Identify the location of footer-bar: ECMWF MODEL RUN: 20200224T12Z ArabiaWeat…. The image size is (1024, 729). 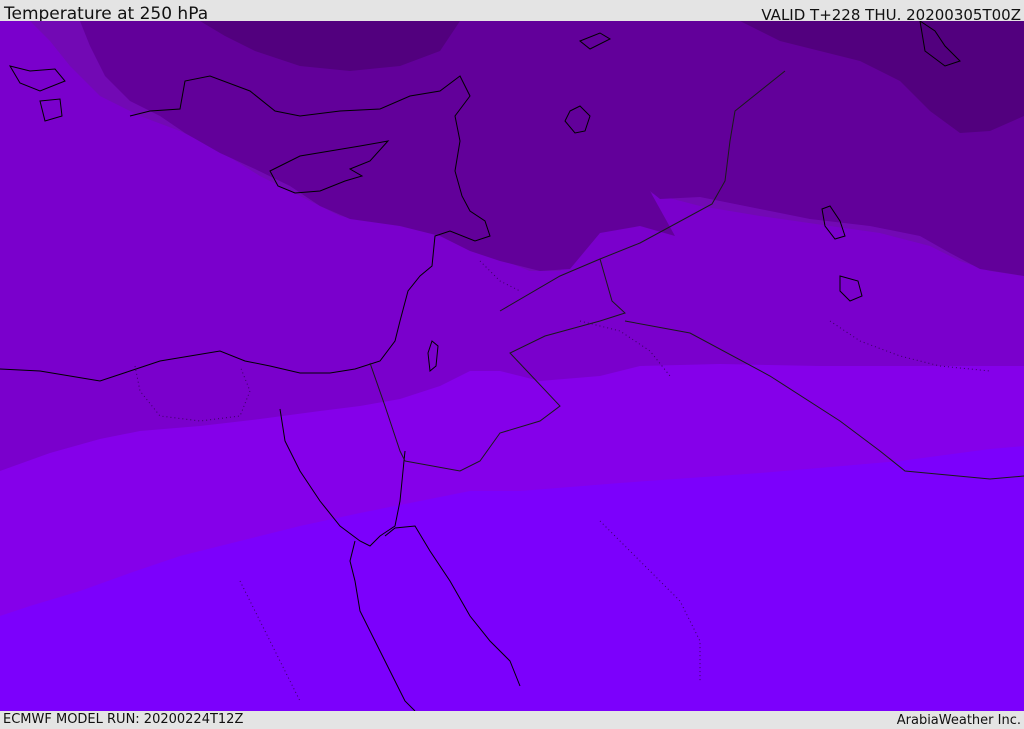
(512, 720).